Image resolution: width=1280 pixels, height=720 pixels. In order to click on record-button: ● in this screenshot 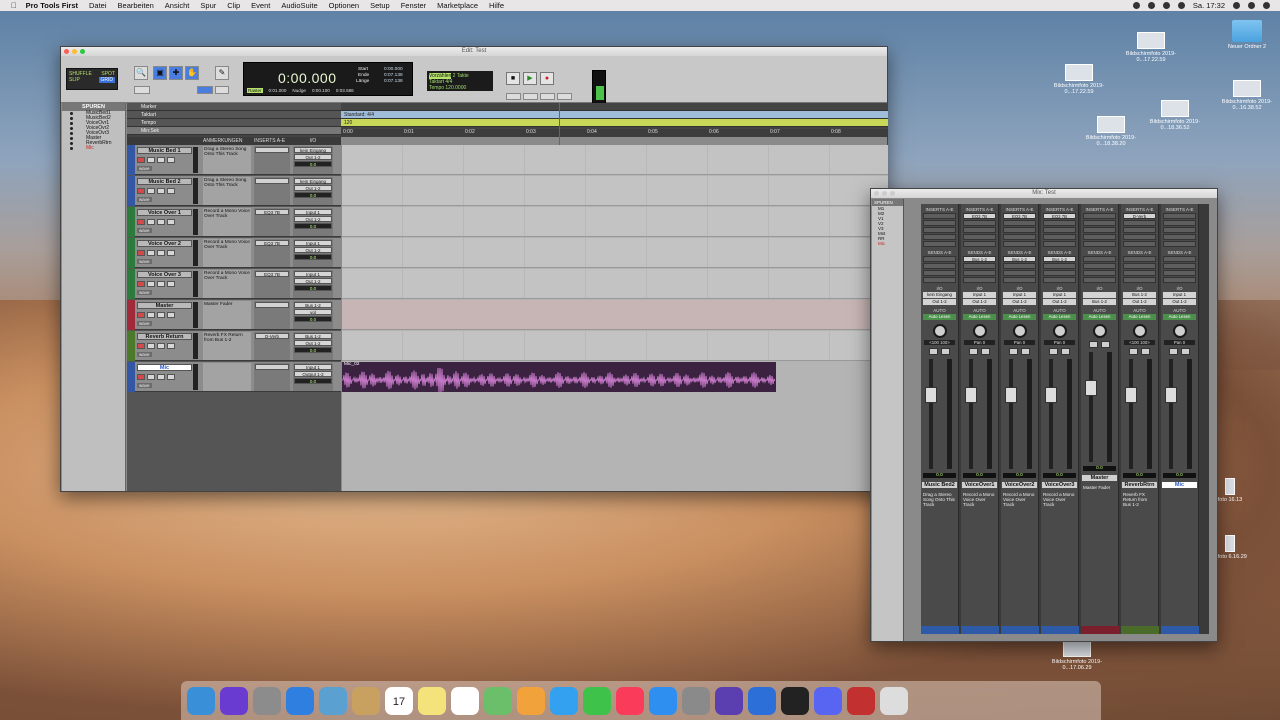, I will do `click(547, 78)`.